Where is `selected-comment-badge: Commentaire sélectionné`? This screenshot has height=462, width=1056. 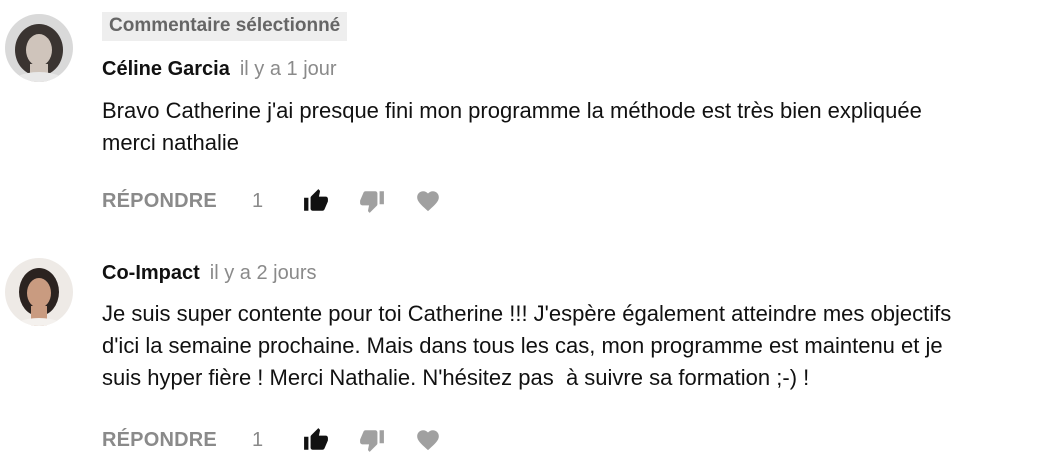
selected-comment-badge: Commentaire sélectionné is located at coordinates (225, 26).